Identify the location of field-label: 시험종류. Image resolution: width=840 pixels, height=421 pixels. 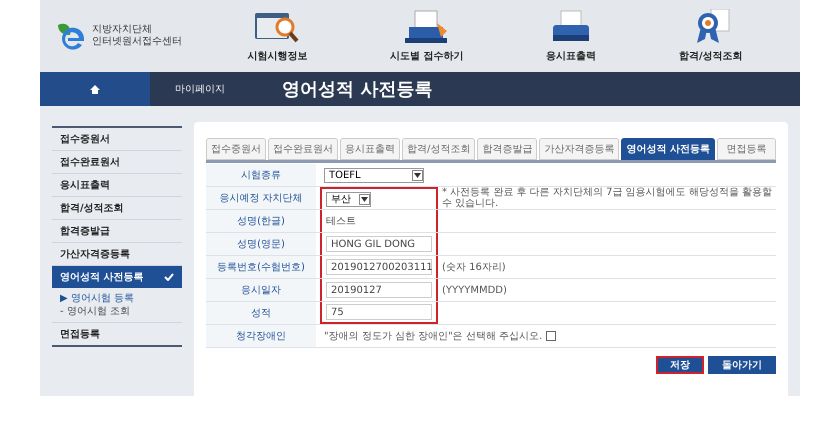
(261, 175).